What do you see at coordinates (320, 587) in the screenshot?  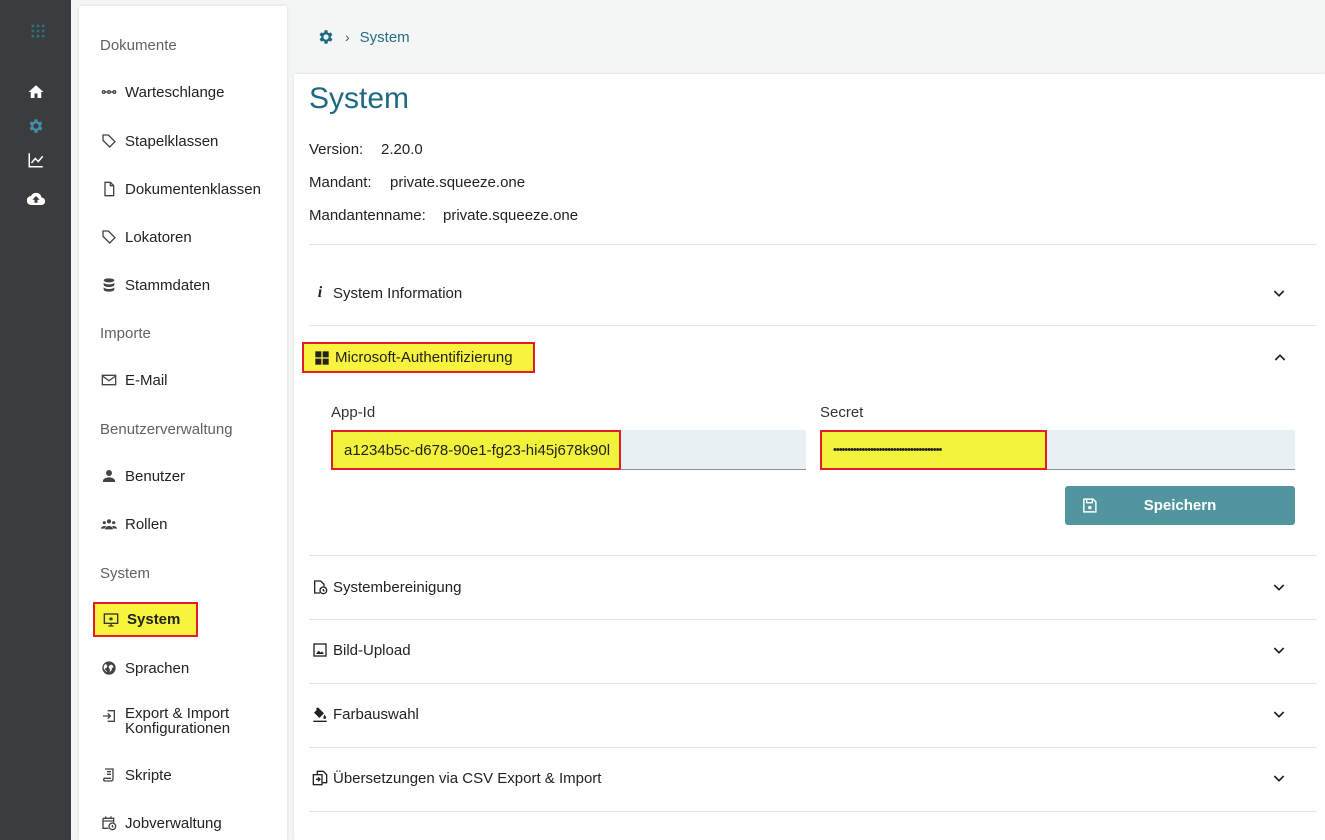 I see `file-clock-icon` at bounding box center [320, 587].